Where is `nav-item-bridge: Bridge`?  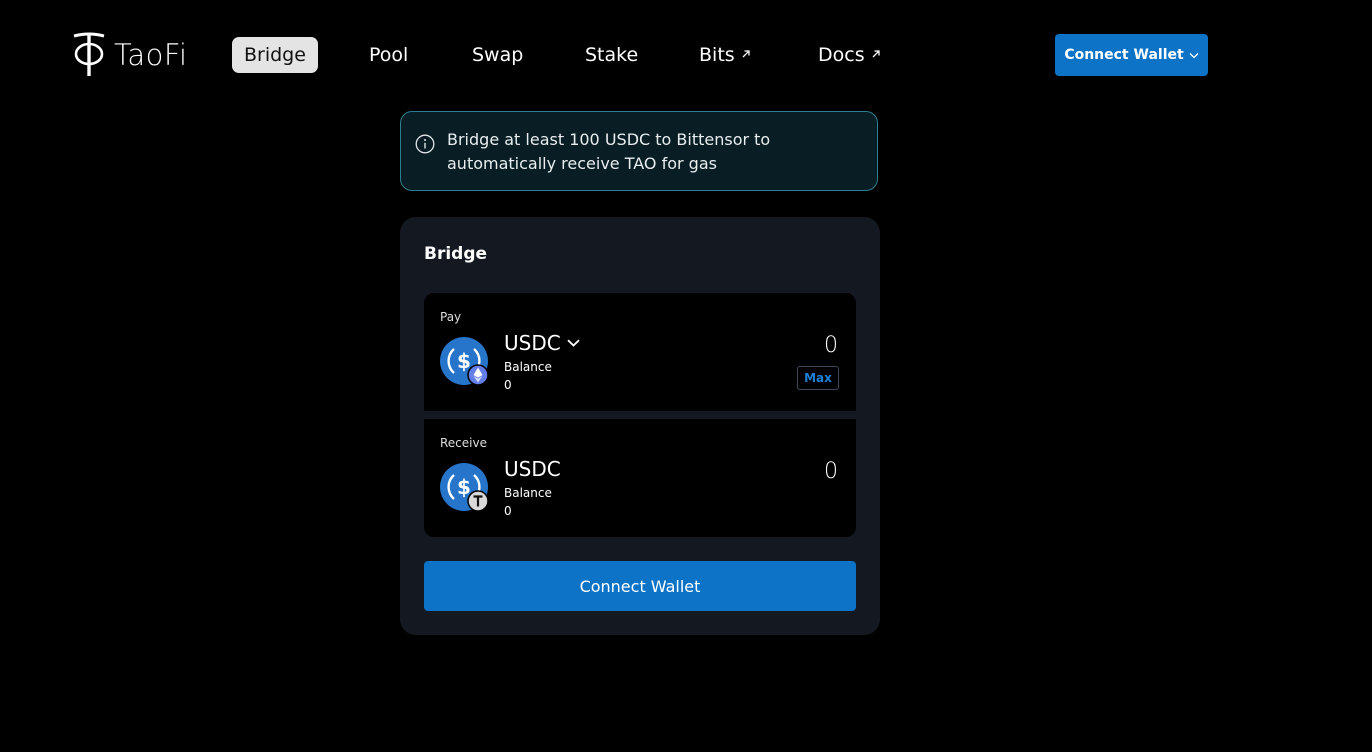
nav-item-bridge: Bridge is located at coordinates (275, 55).